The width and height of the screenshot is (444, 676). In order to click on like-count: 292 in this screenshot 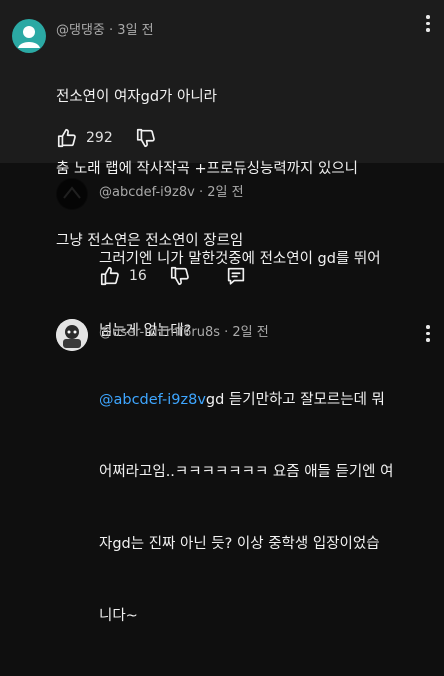, I will do `click(99, 138)`.